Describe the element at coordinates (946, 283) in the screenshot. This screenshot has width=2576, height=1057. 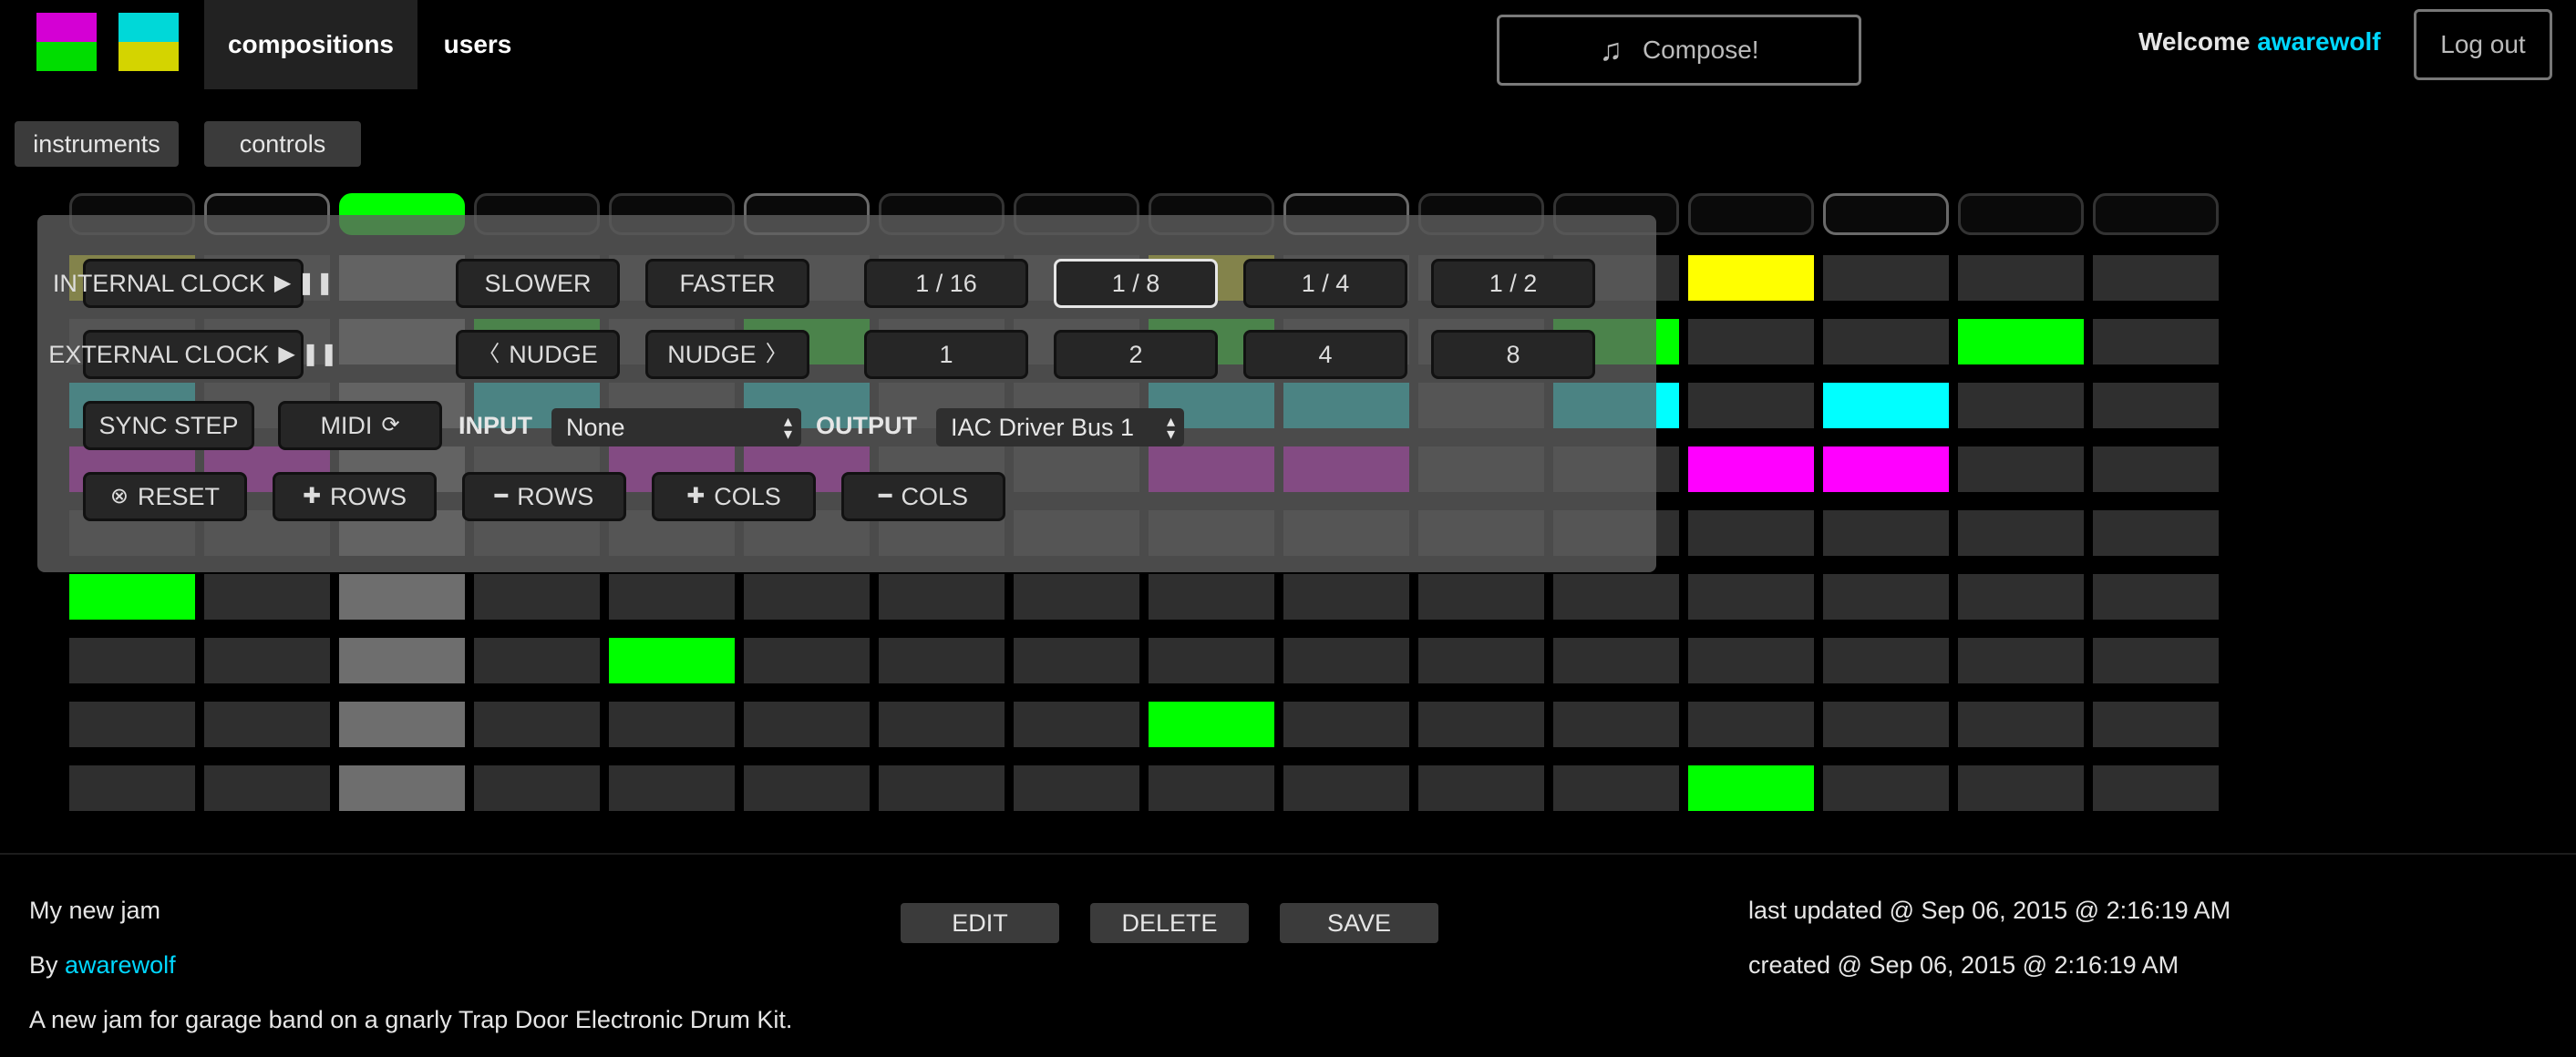
I see `division-1-16-button: 1 / 16` at that location.